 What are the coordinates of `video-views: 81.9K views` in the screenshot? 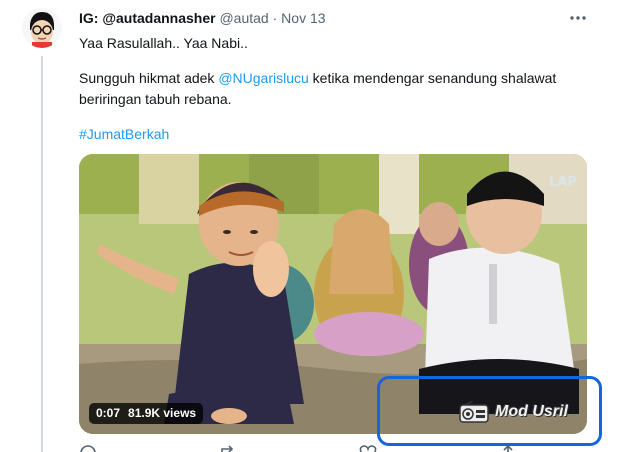 It's located at (162, 413).